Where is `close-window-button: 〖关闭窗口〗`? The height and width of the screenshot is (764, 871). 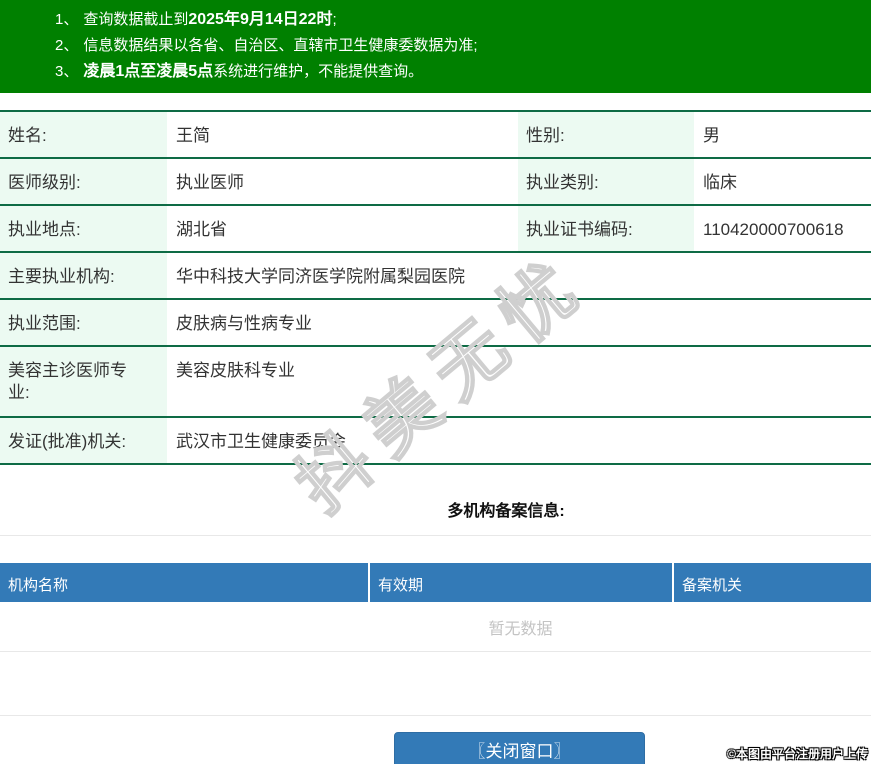 close-window-button: 〖关闭窗口〗 is located at coordinates (519, 748).